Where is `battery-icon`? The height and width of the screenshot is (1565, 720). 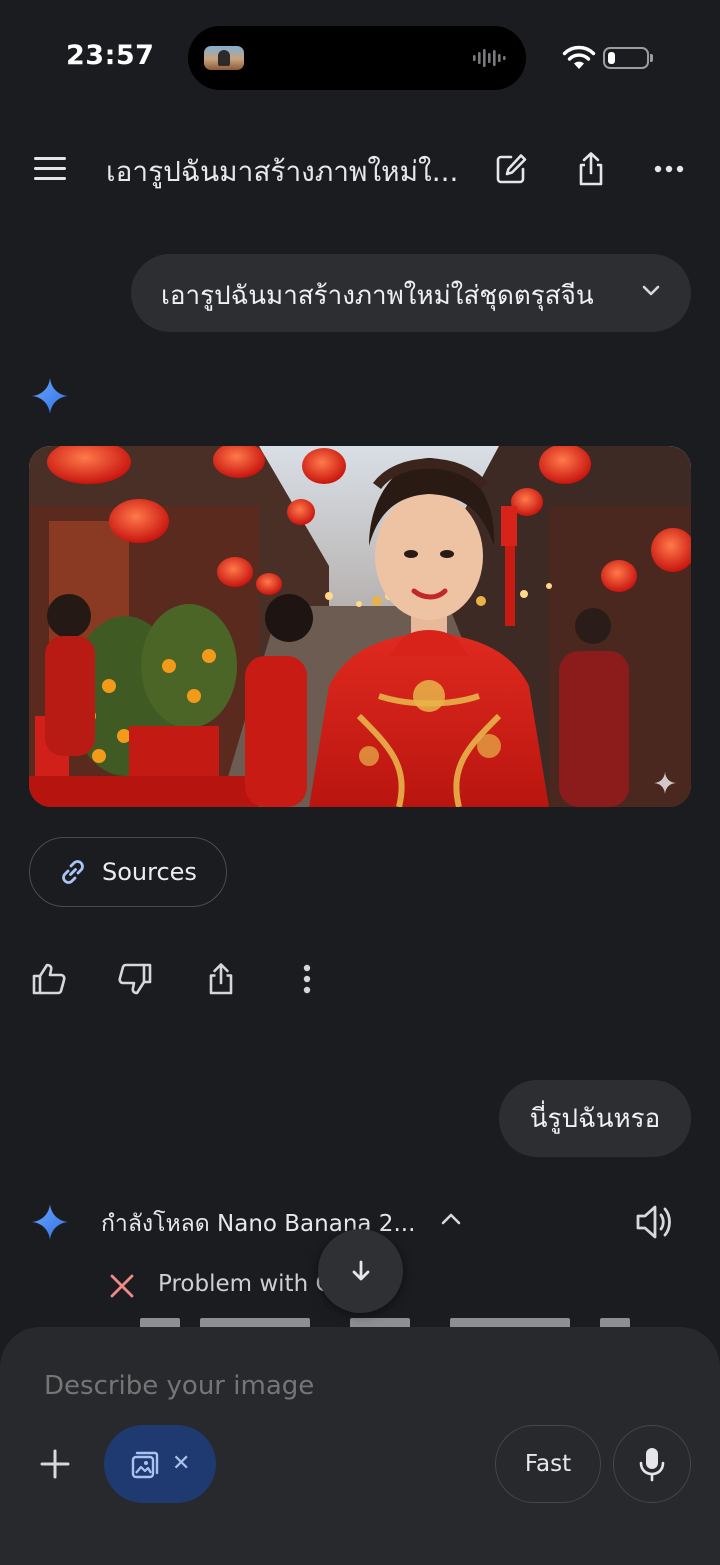 battery-icon is located at coordinates (626, 58).